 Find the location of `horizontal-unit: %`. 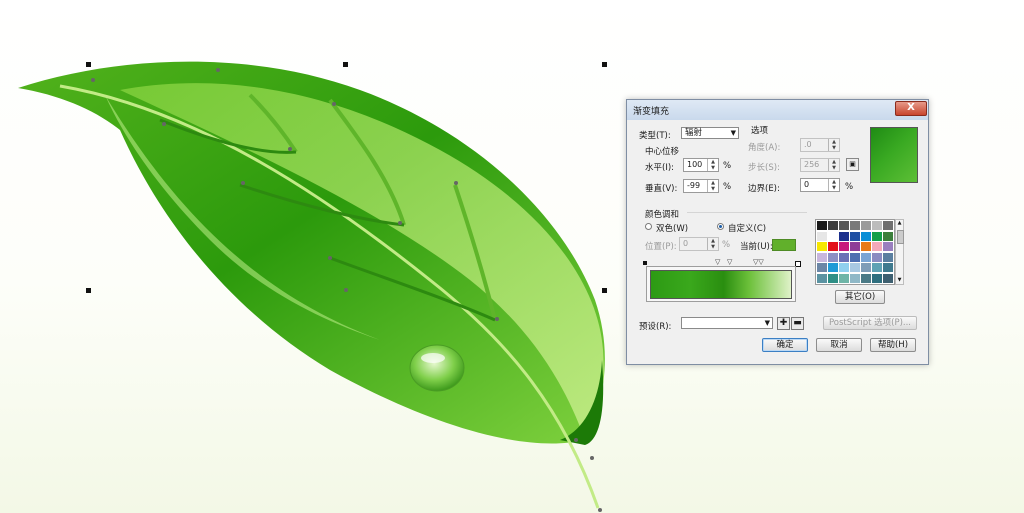

horizontal-unit: % is located at coordinates (727, 166).